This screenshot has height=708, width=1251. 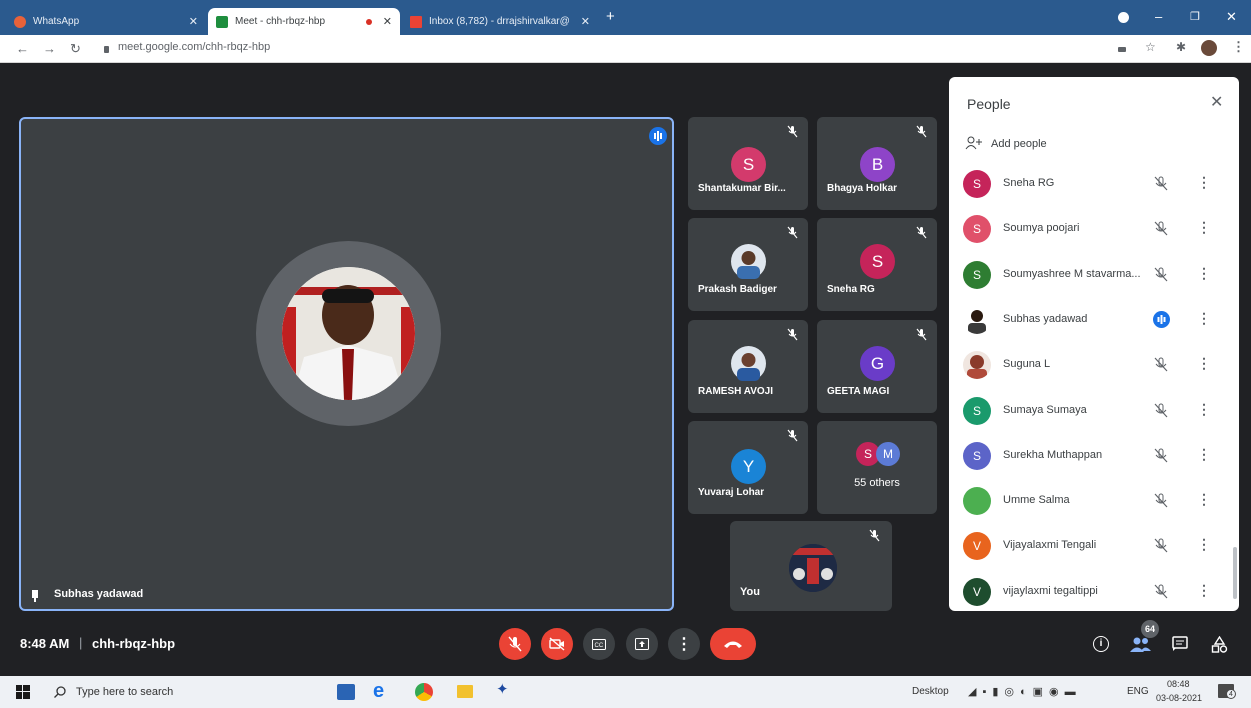 What do you see at coordinates (189, 692) in the screenshot?
I see `taskbar-search-box: Type here to search` at bounding box center [189, 692].